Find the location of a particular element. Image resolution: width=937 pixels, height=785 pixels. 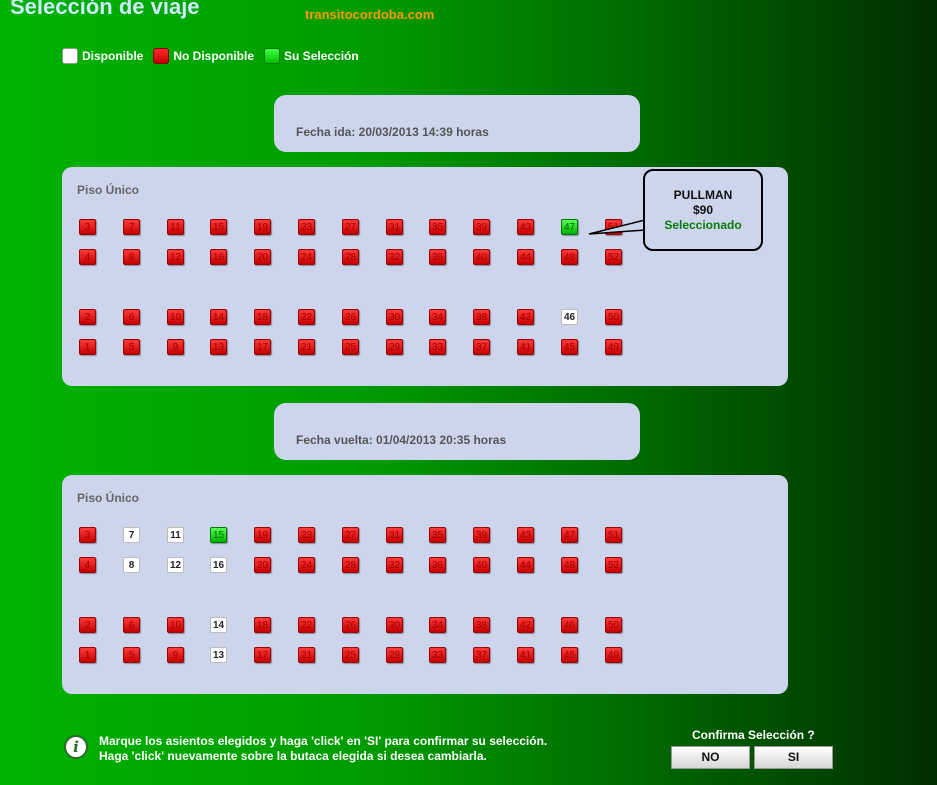

outbound-seat-37: 37 is located at coordinates (481, 347).